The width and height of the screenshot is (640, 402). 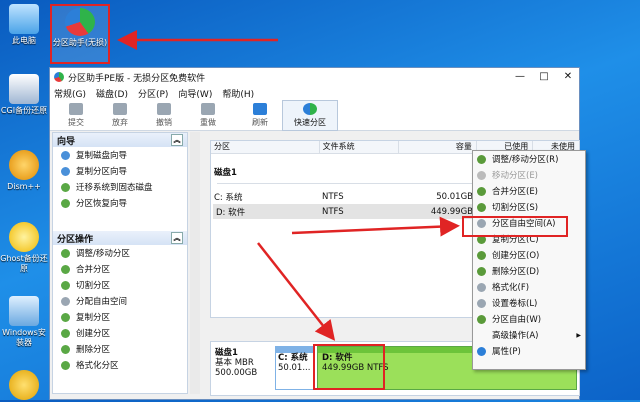 I want to click on arrow-to-menu-item, so click(x=375, y=226).